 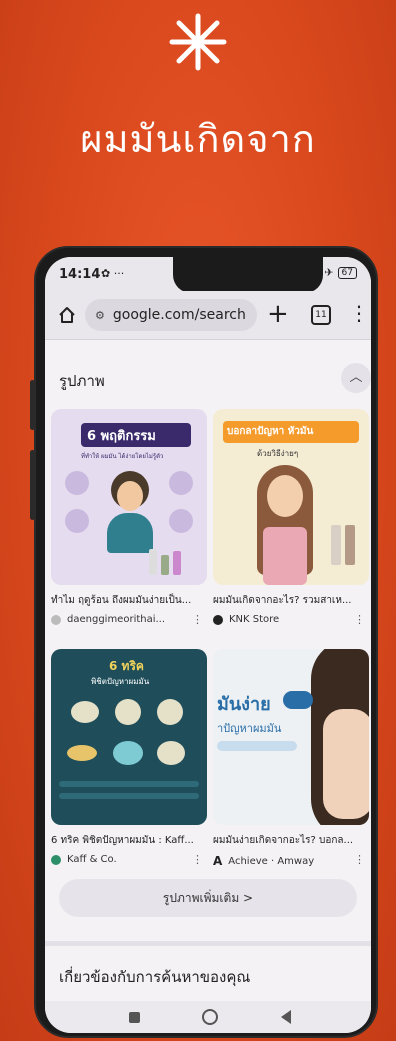 I want to click on related-searches-title: เกี่ยวข้องกับการค้นหาของคุณ, so click(x=155, y=977).